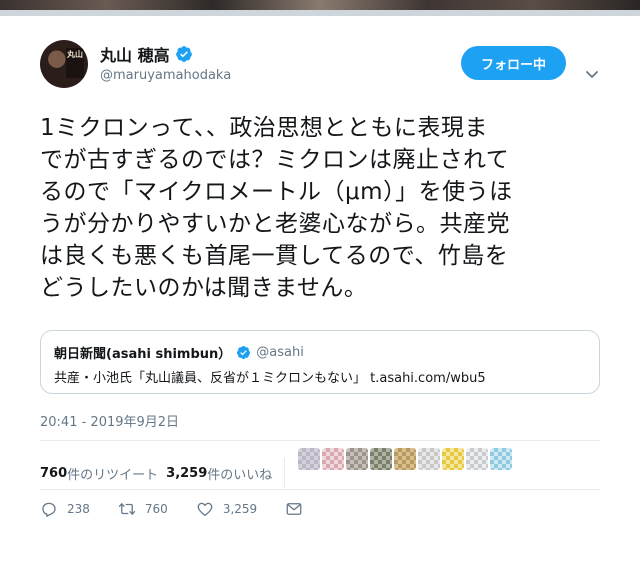 The height and width of the screenshot is (561, 640). Describe the element at coordinates (65, 509) in the screenshot. I see `reply-button: 238` at that location.